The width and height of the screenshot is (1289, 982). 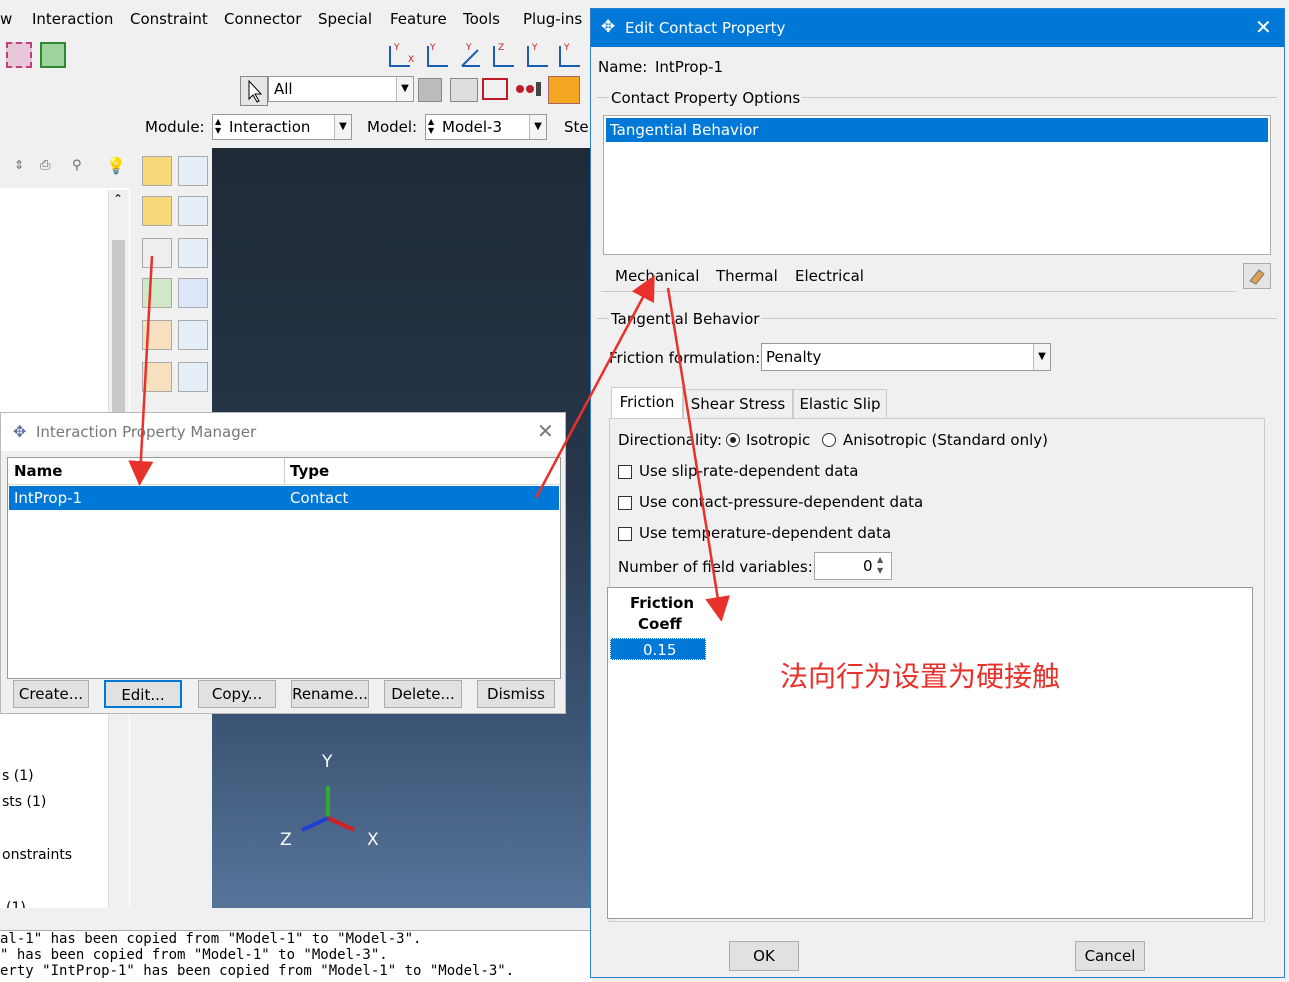 What do you see at coordinates (282, 127) in the screenshot?
I see `module-select: ▲ ▼ Interaction ▼` at bounding box center [282, 127].